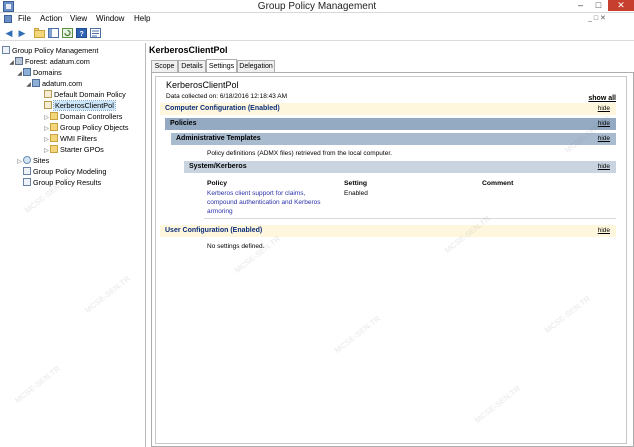 This screenshot has width=634, height=447. What do you see at coordinates (214, 230) in the screenshot?
I see `user-config-label: User Configuration (Enabled)` at bounding box center [214, 230].